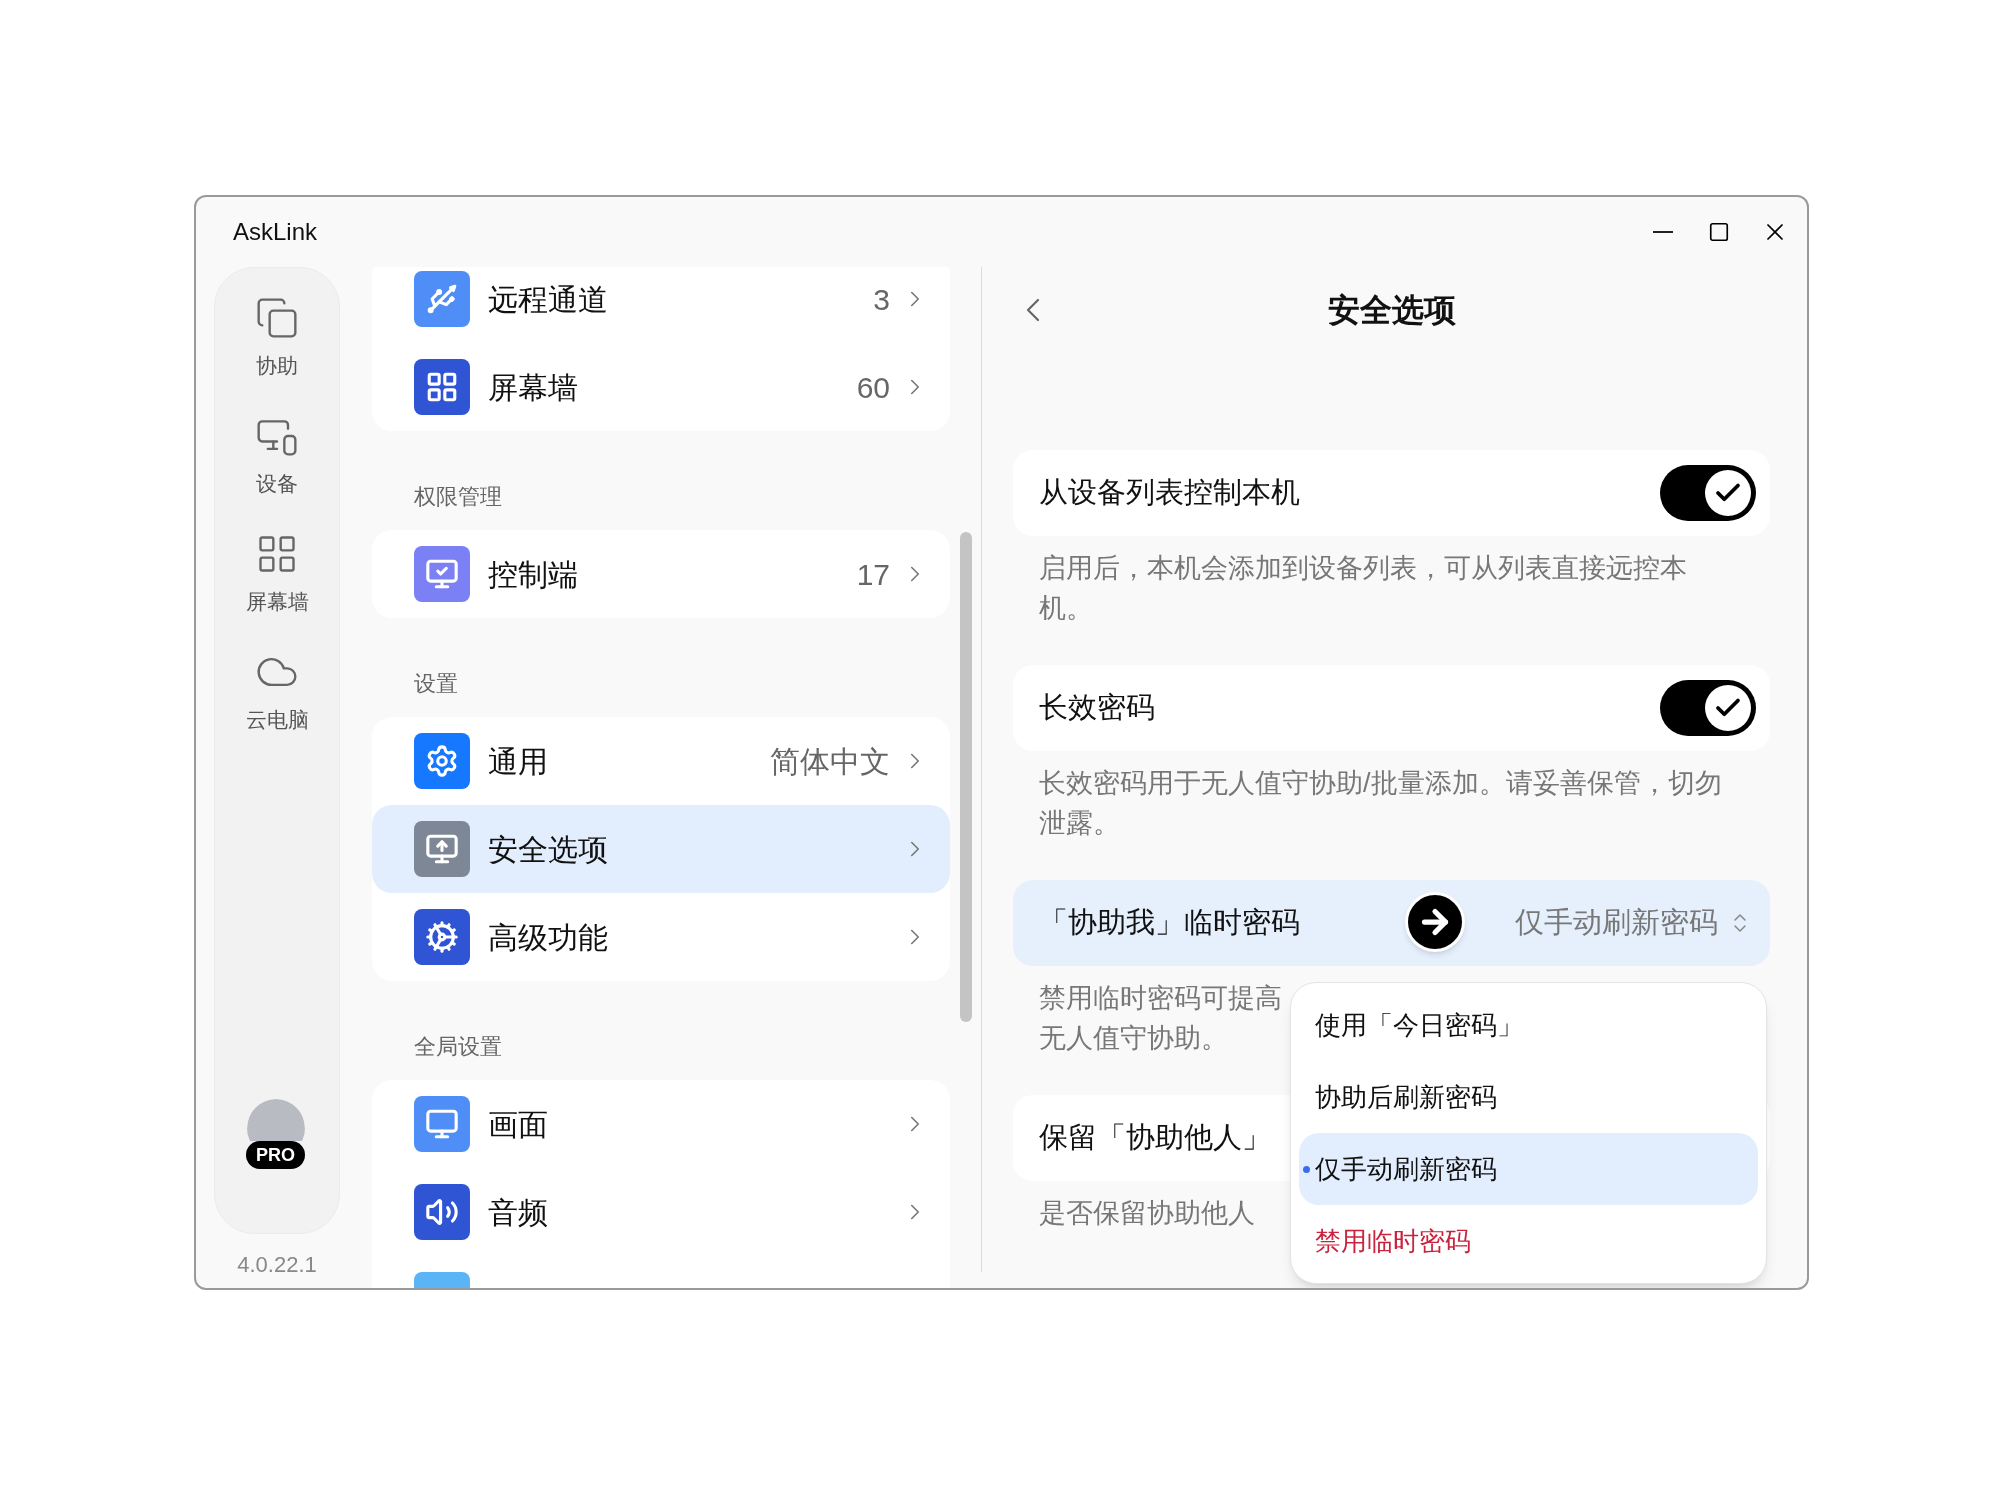 This screenshot has width=2000, height=1500. Describe the element at coordinates (661, 937) in the screenshot. I see `settings-list-item: 高级功能` at that location.